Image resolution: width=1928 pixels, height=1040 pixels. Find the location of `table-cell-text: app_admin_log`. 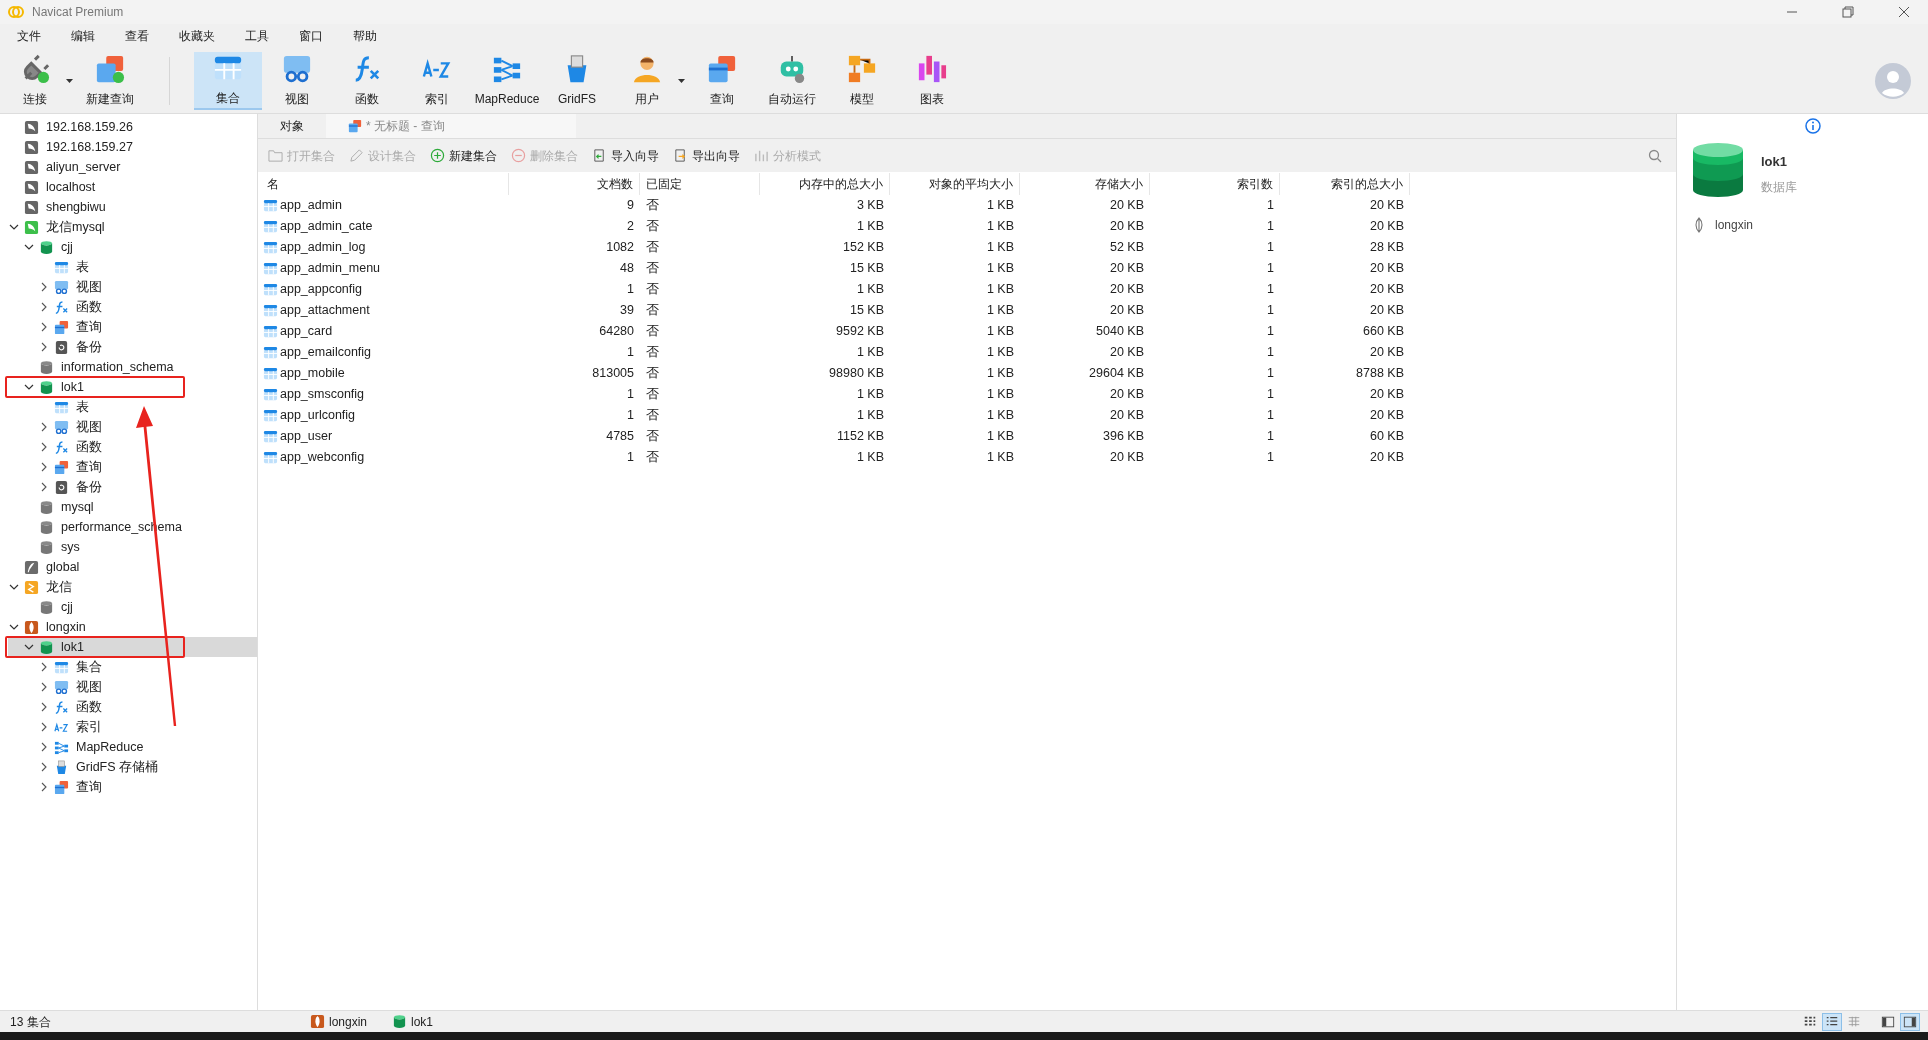

table-cell-text: app_admin_log is located at coordinates (323, 248).